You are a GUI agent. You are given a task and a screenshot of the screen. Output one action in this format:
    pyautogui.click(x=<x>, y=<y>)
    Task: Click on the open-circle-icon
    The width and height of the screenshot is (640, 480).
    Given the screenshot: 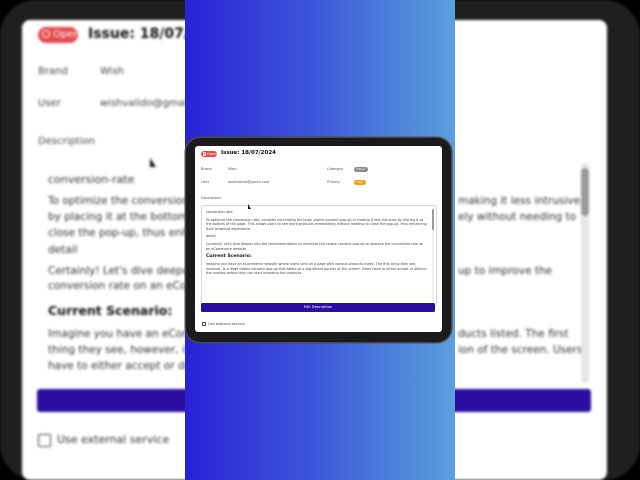 What is the action you would take?
    pyautogui.click(x=204, y=154)
    